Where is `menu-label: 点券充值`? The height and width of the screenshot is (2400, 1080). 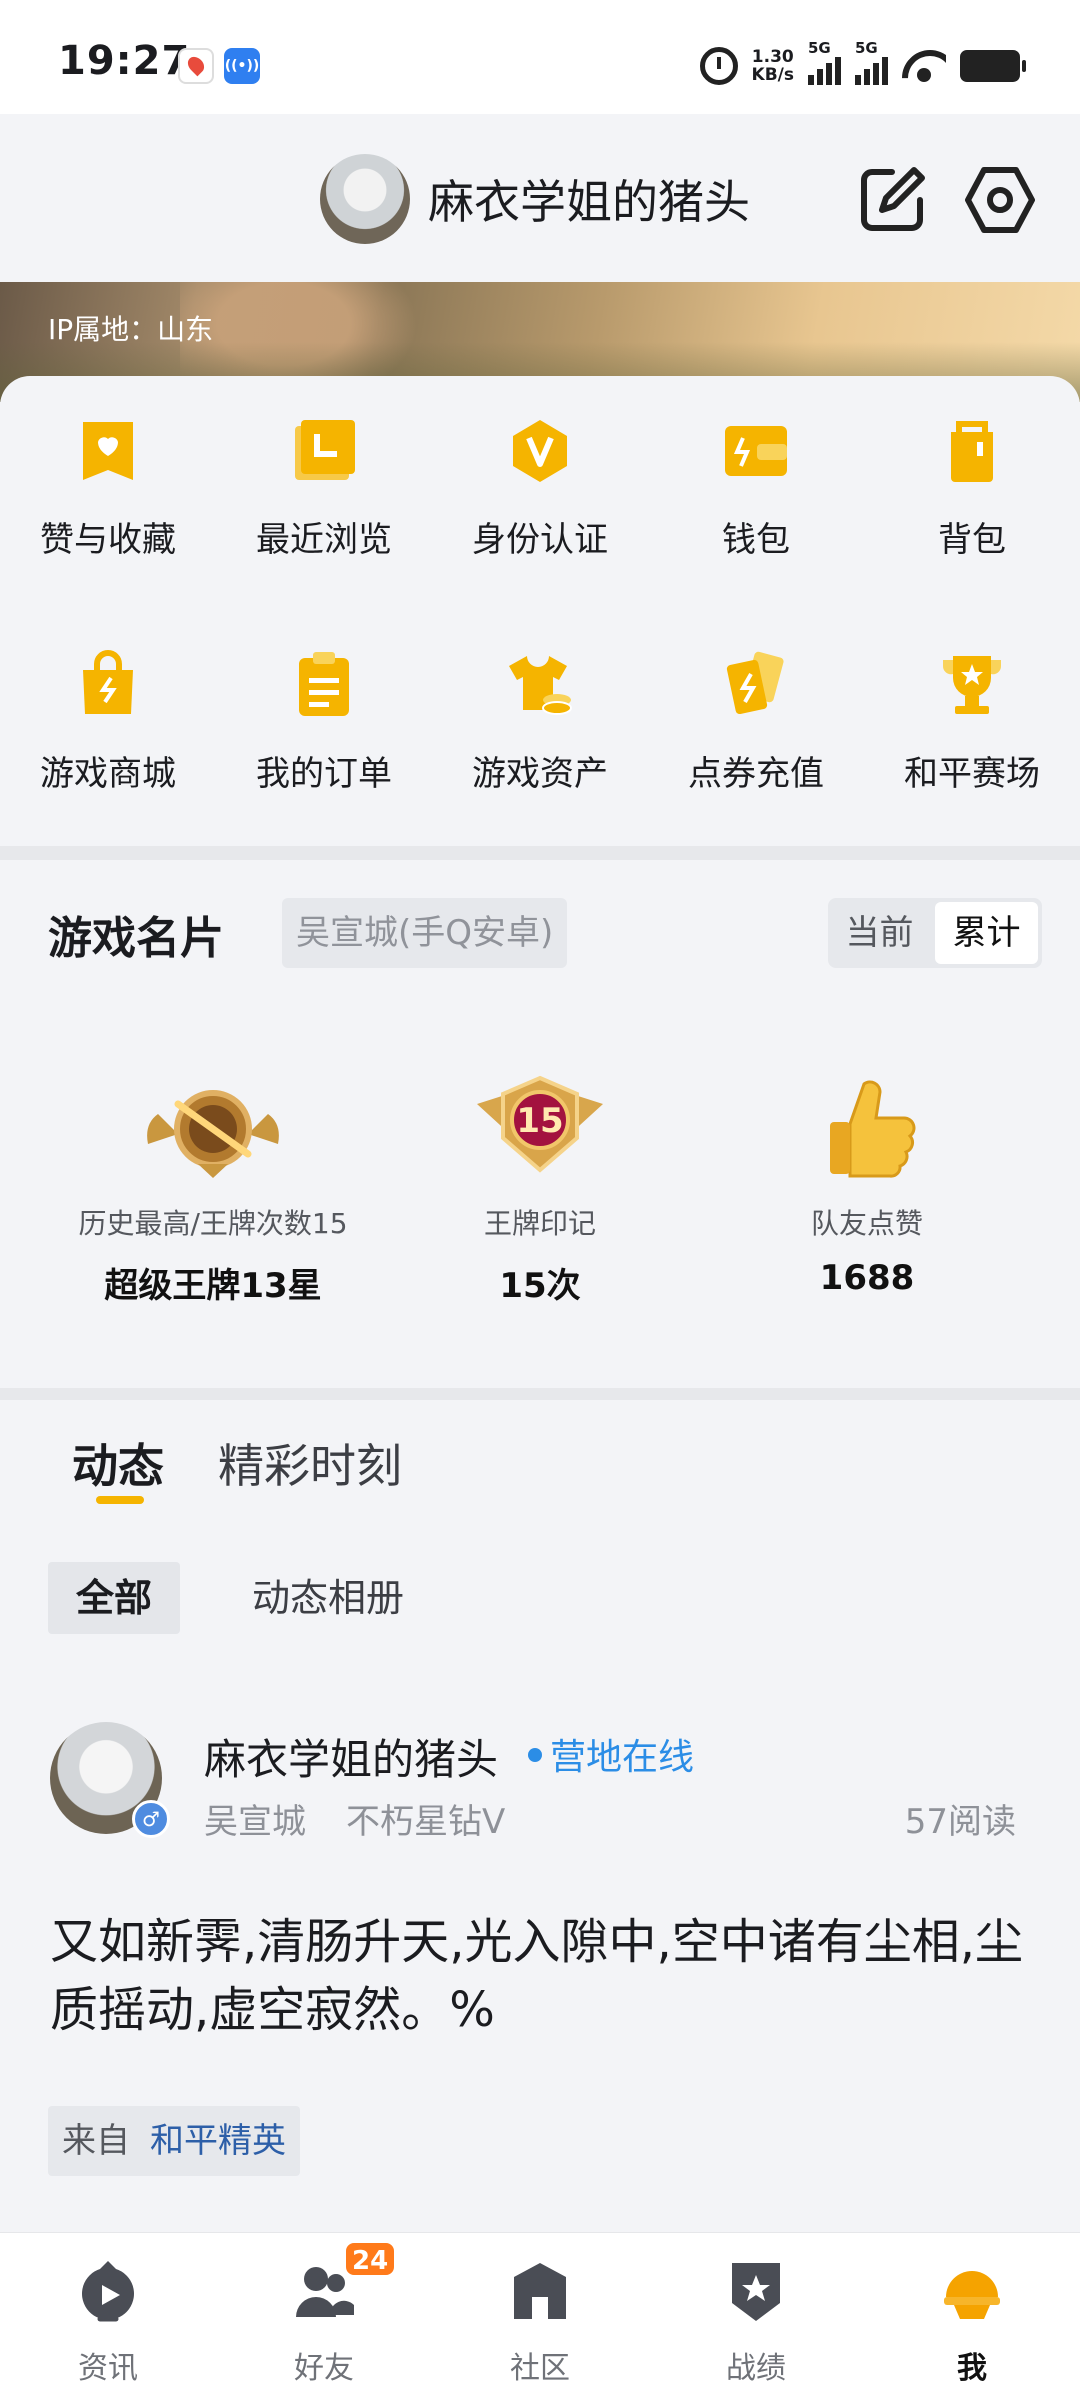 menu-label: 点券充值 is located at coordinates (756, 774).